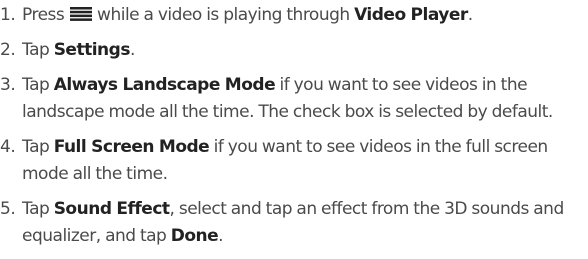 The height and width of the screenshot is (259, 588). What do you see at coordinates (194, 236) in the screenshot?
I see `button-name: Done` at bounding box center [194, 236].